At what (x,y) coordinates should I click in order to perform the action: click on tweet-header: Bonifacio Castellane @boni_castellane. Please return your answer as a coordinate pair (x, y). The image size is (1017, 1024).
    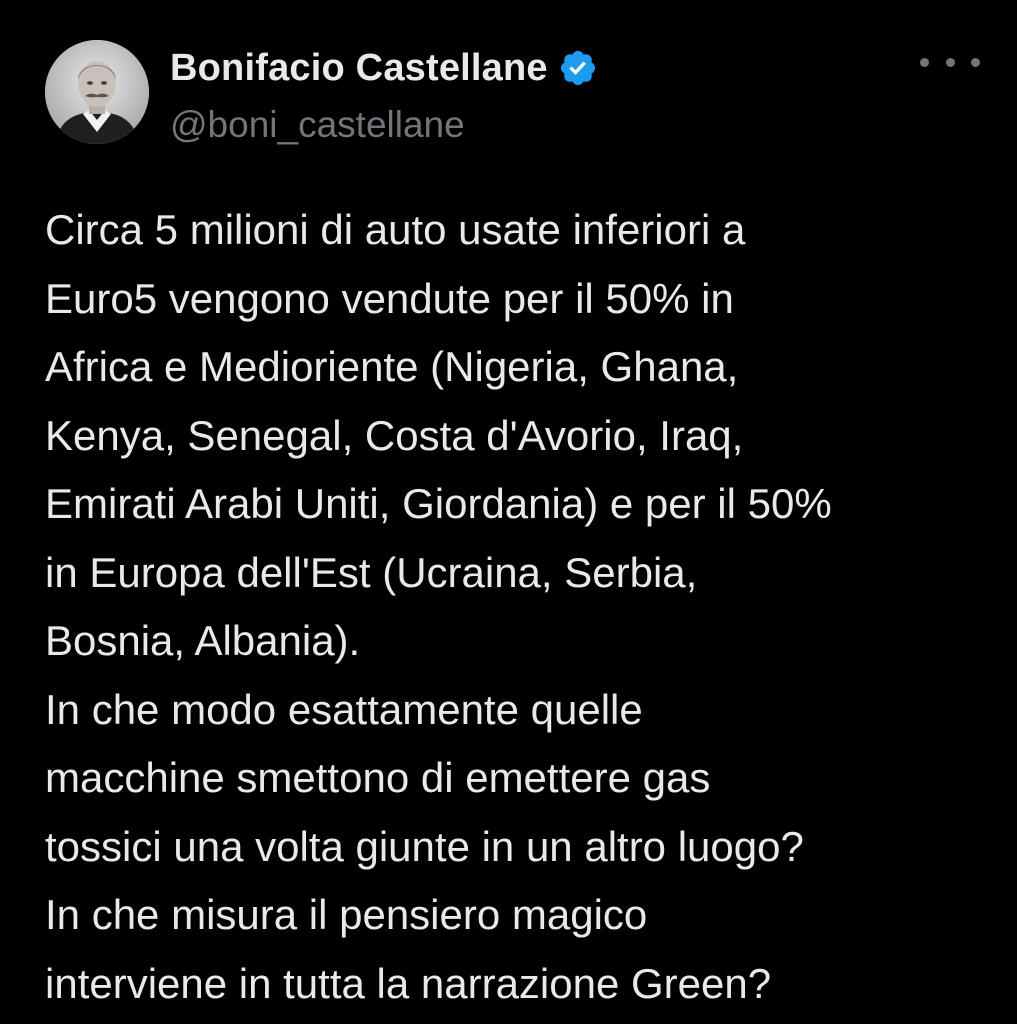
    Looking at the image, I should click on (384, 95).